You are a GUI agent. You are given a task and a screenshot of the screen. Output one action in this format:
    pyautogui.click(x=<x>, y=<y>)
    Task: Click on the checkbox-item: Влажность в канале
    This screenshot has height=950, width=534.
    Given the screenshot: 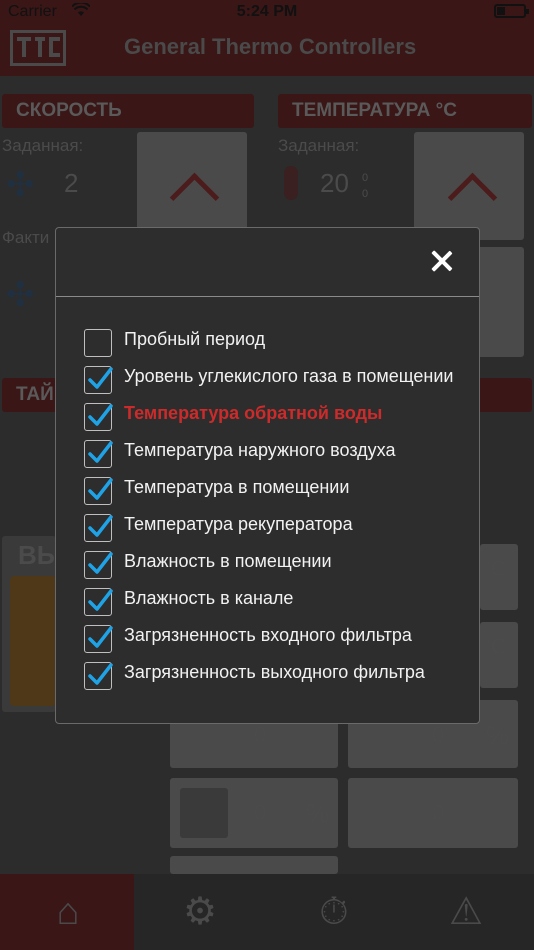 What is the action you would take?
    pyautogui.click(x=274, y=600)
    